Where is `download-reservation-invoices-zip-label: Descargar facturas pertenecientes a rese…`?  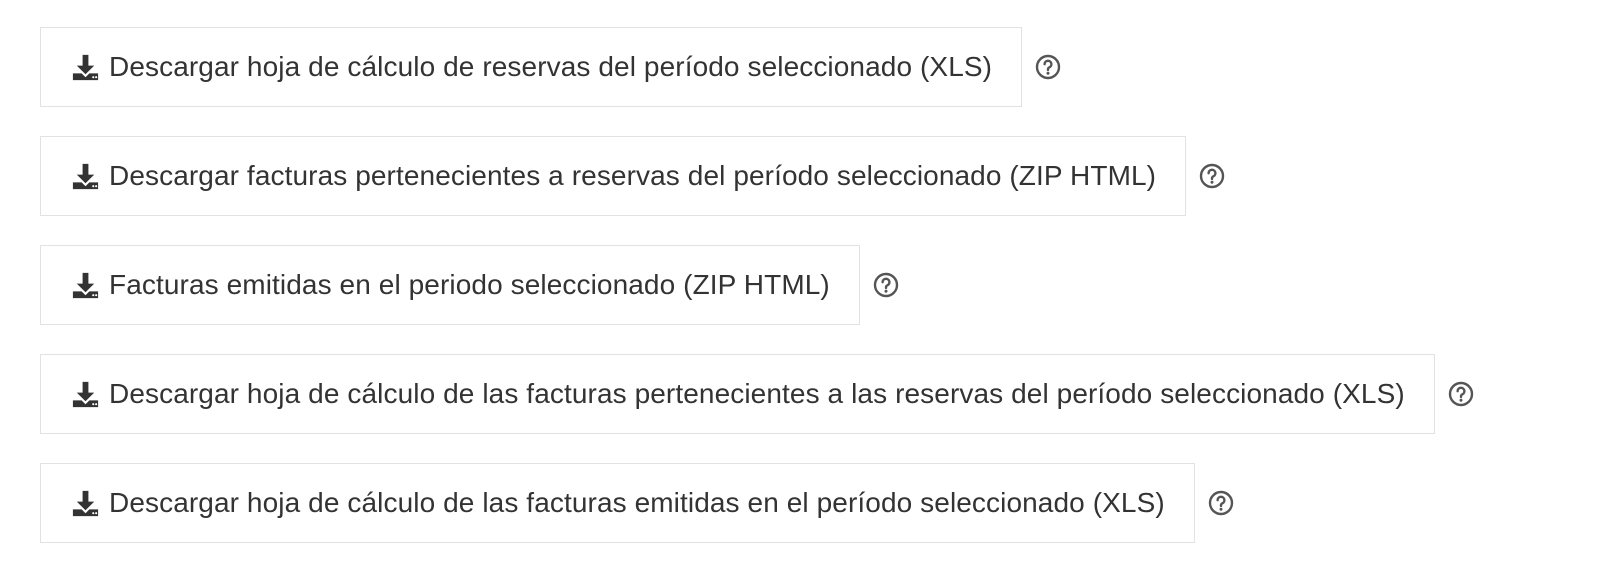 download-reservation-invoices-zip-label: Descargar facturas pertenecientes a rese… is located at coordinates (633, 175).